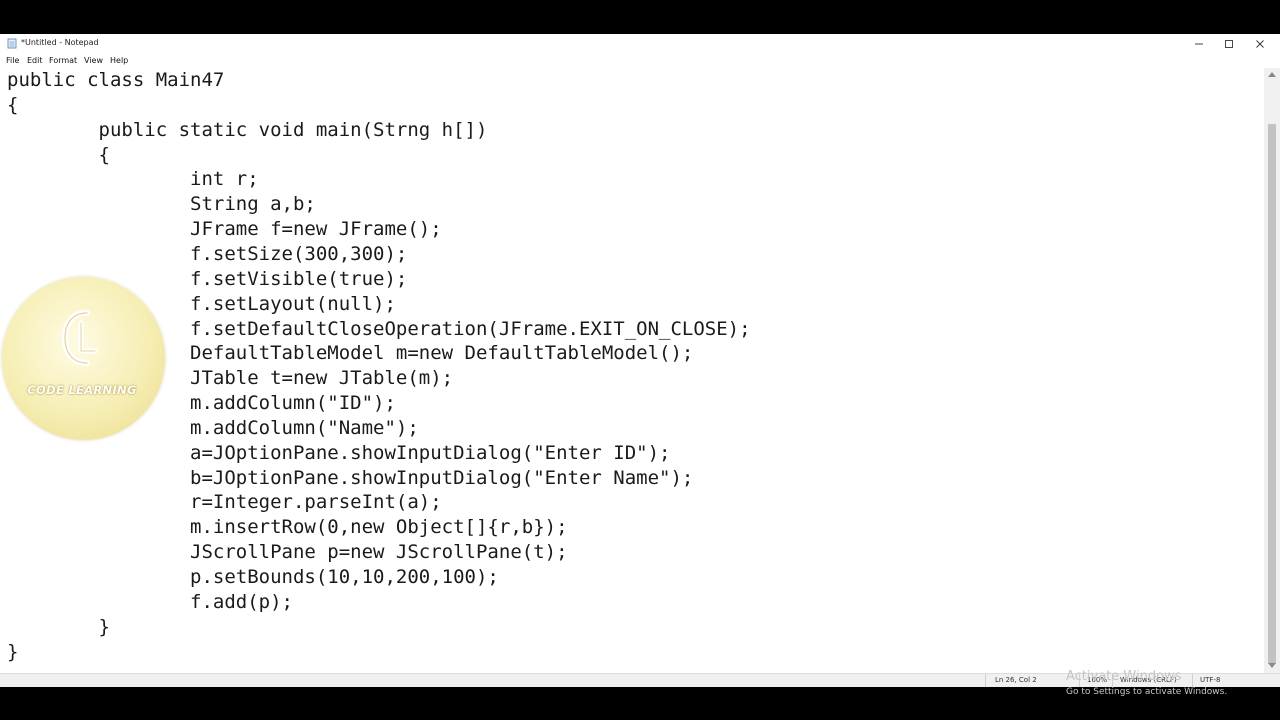  What do you see at coordinates (1272, 665) in the screenshot?
I see `scroll-down-icon` at bounding box center [1272, 665].